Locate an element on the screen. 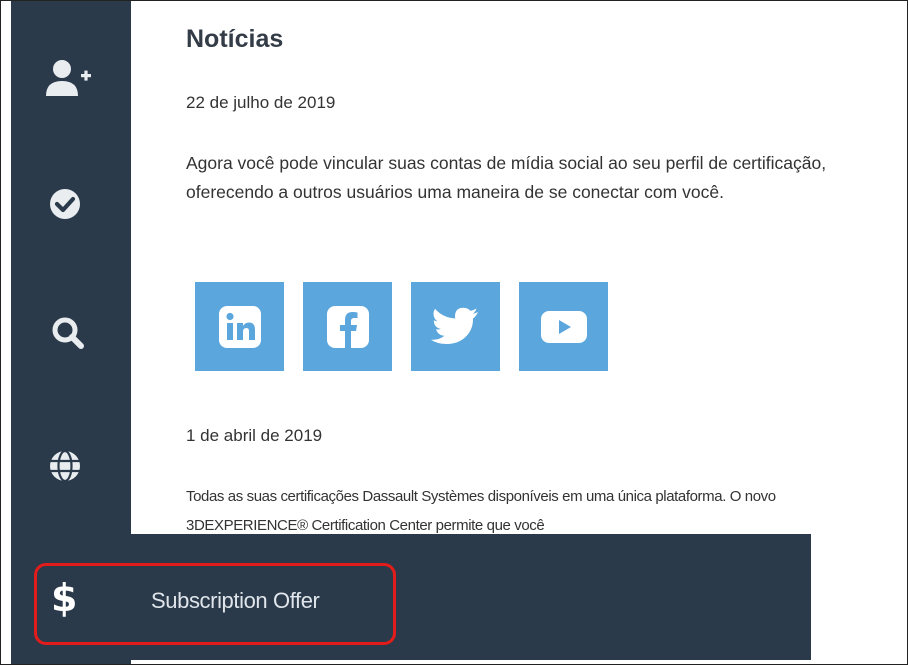 The image size is (908, 665). search-icon is located at coordinates (81, 333).